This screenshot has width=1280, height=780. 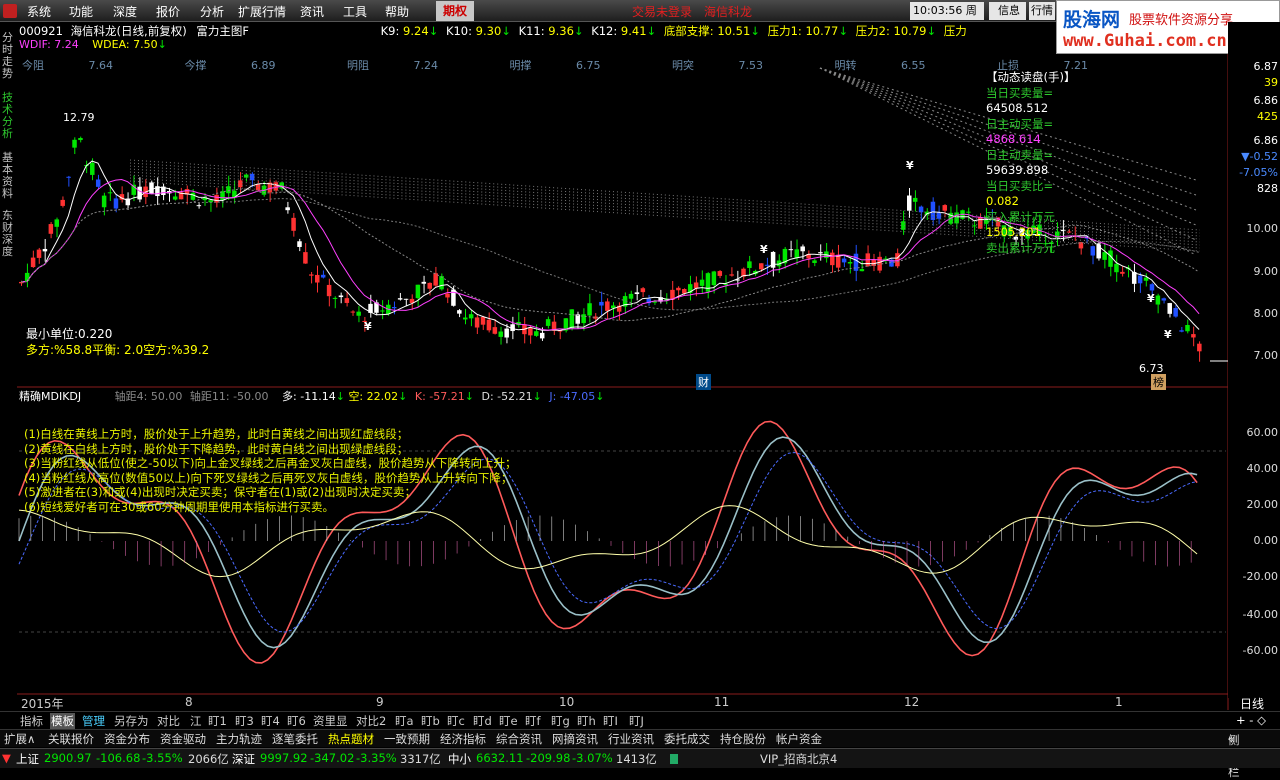 What do you see at coordinates (586, 721) in the screenshot?
I see `tab-dingh: 盯h` at bounding box center [586, 721].